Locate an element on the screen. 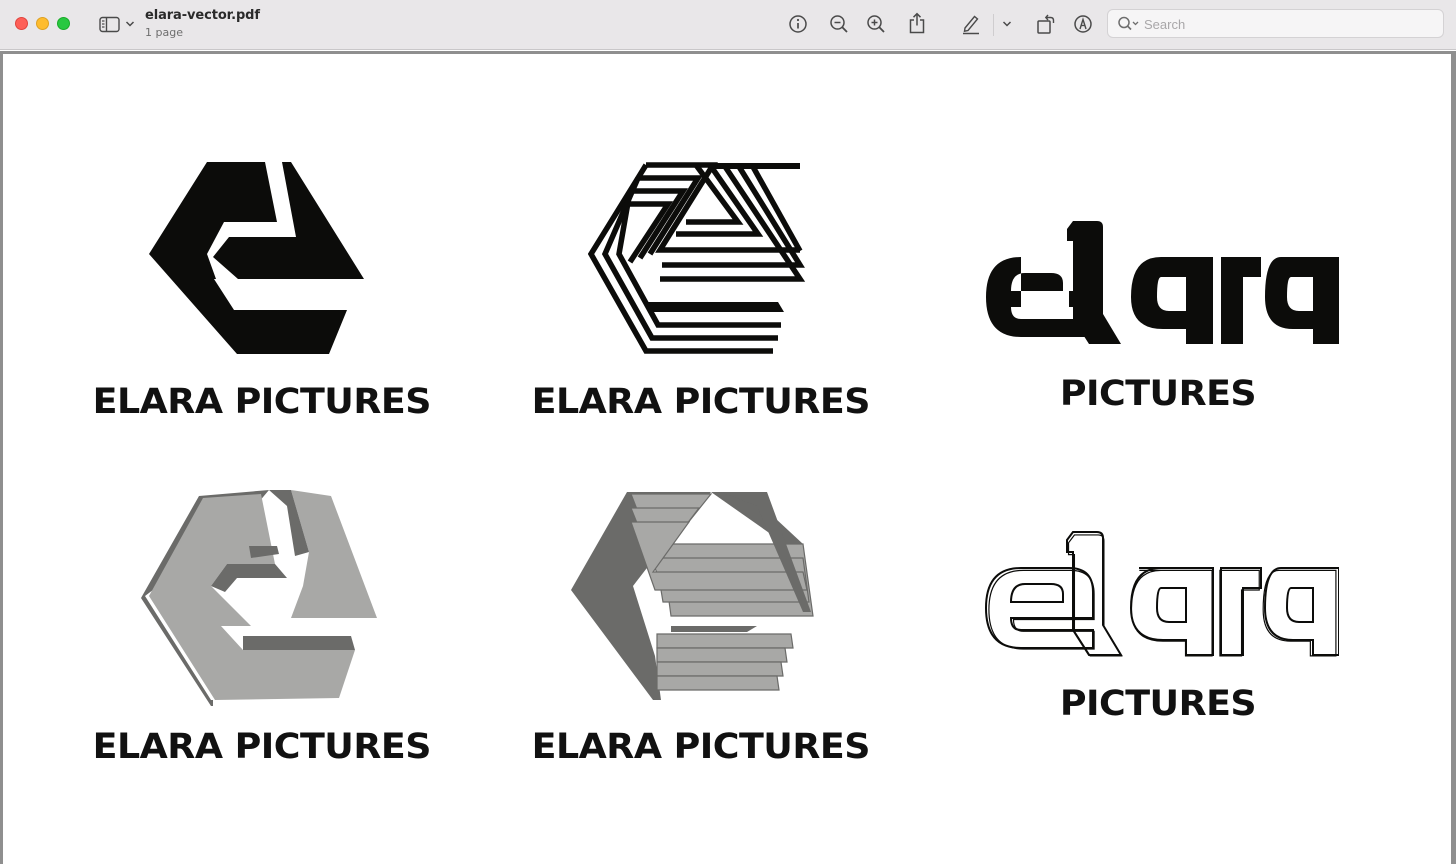 Image resolution: width=1456 pixels, height=866 pixels. zoom-in-button is located at coordinates (876, 24).